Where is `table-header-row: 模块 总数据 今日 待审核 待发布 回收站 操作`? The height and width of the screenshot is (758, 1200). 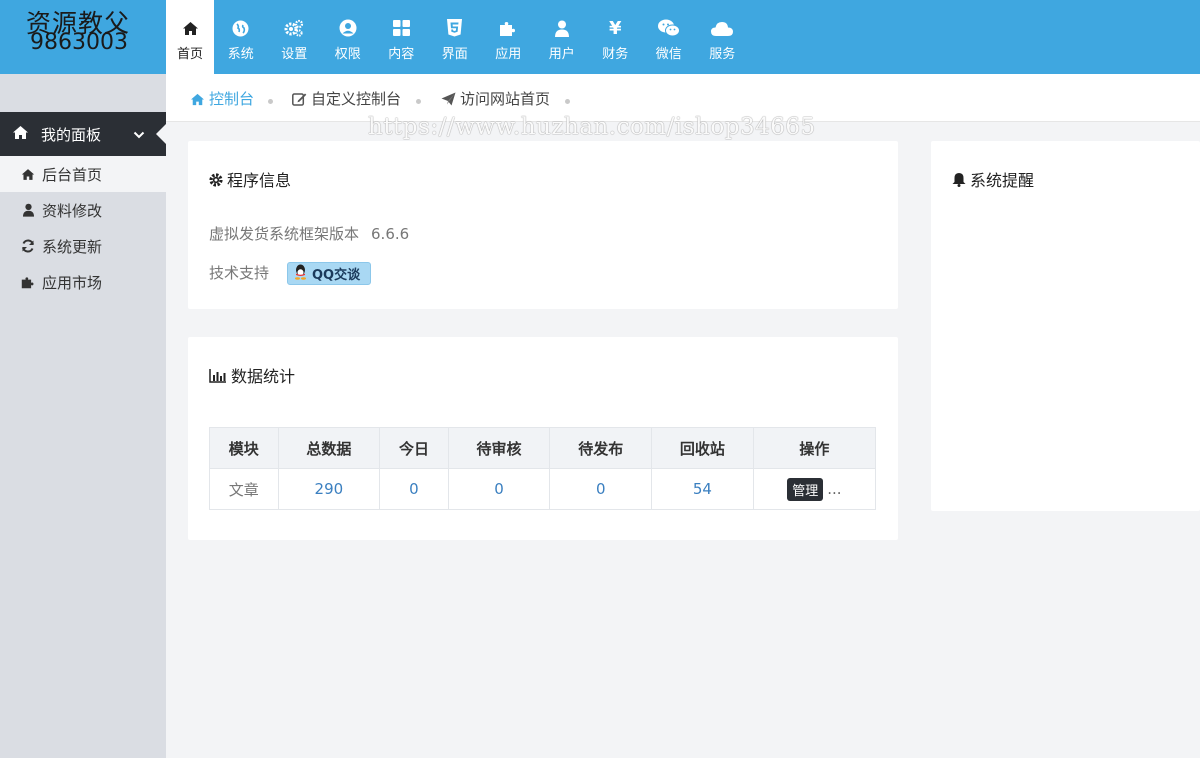 table-header-row: 模块 总数据 今日 待审核 待发布 回收站 操作 is located at coordinates (543, 448).